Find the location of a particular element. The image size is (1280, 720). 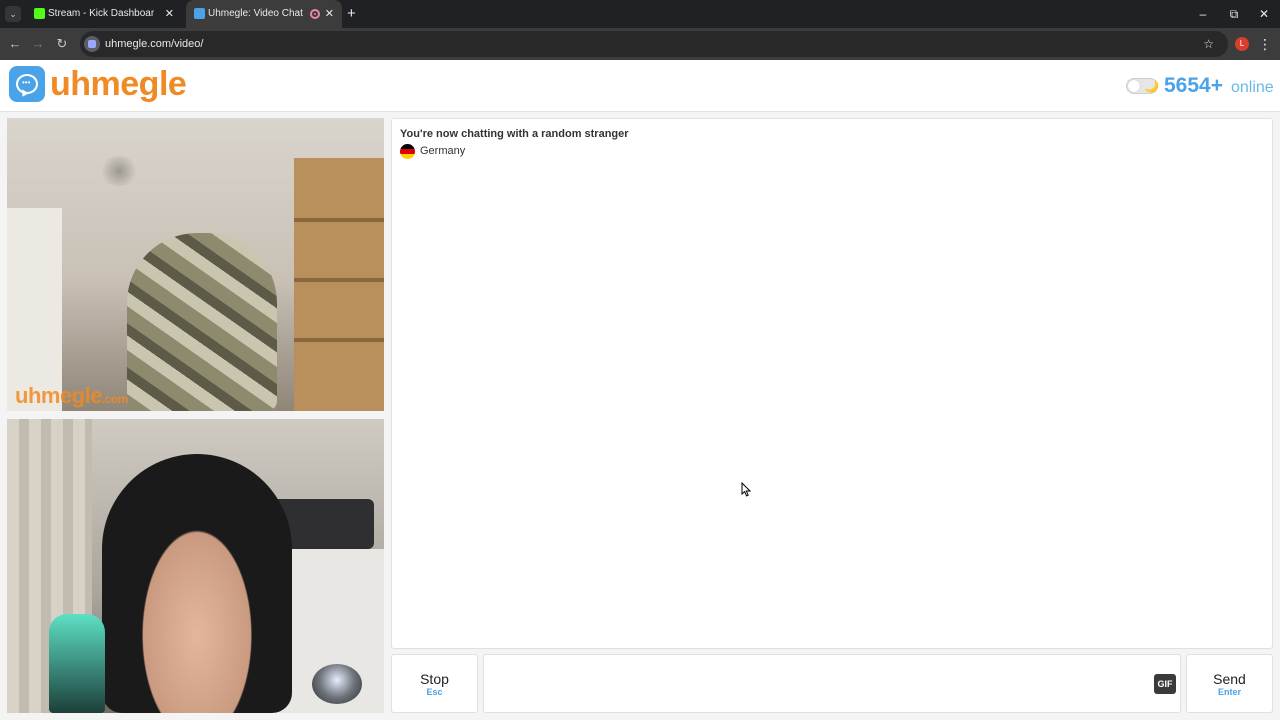

forward-icon: → is located at coordinates (38, 44).